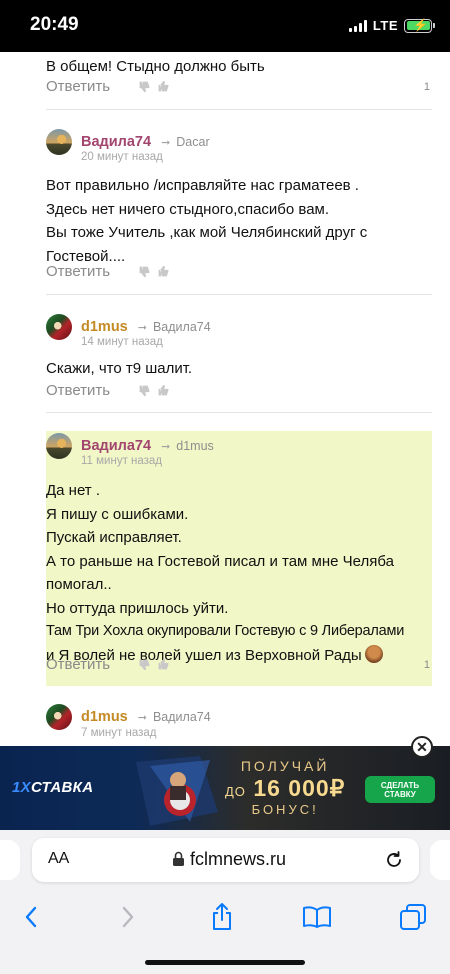 The image size is (450, 974). Describe the element at coordinates (58, 859) in the screenshot. I see `page-settings-button: AA` at that location.